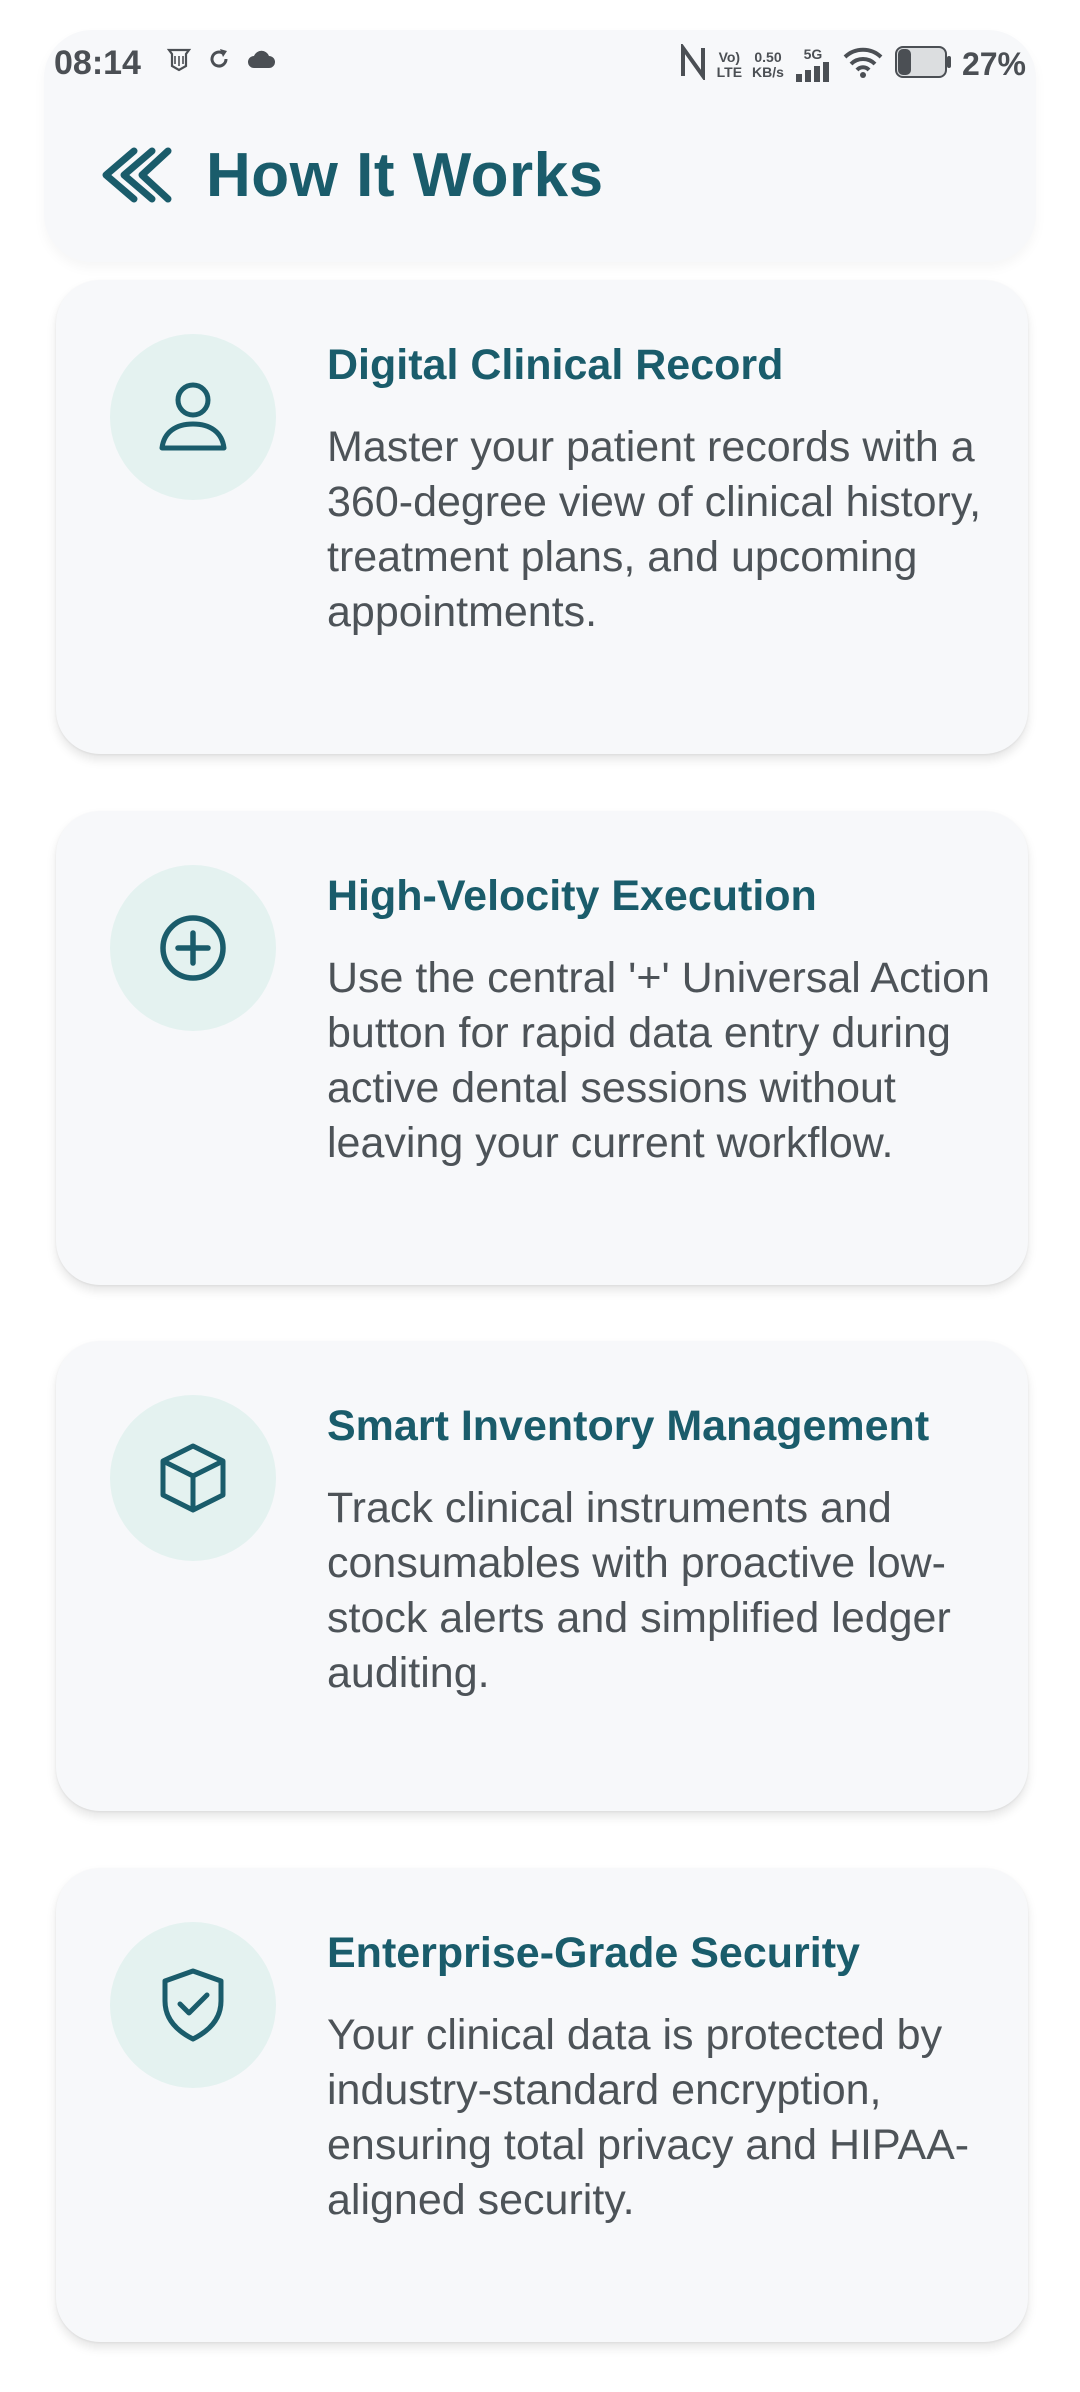 The height and width of the screenshot is (2392, 1080). I want to click on battery-icon, so click(923, 64).